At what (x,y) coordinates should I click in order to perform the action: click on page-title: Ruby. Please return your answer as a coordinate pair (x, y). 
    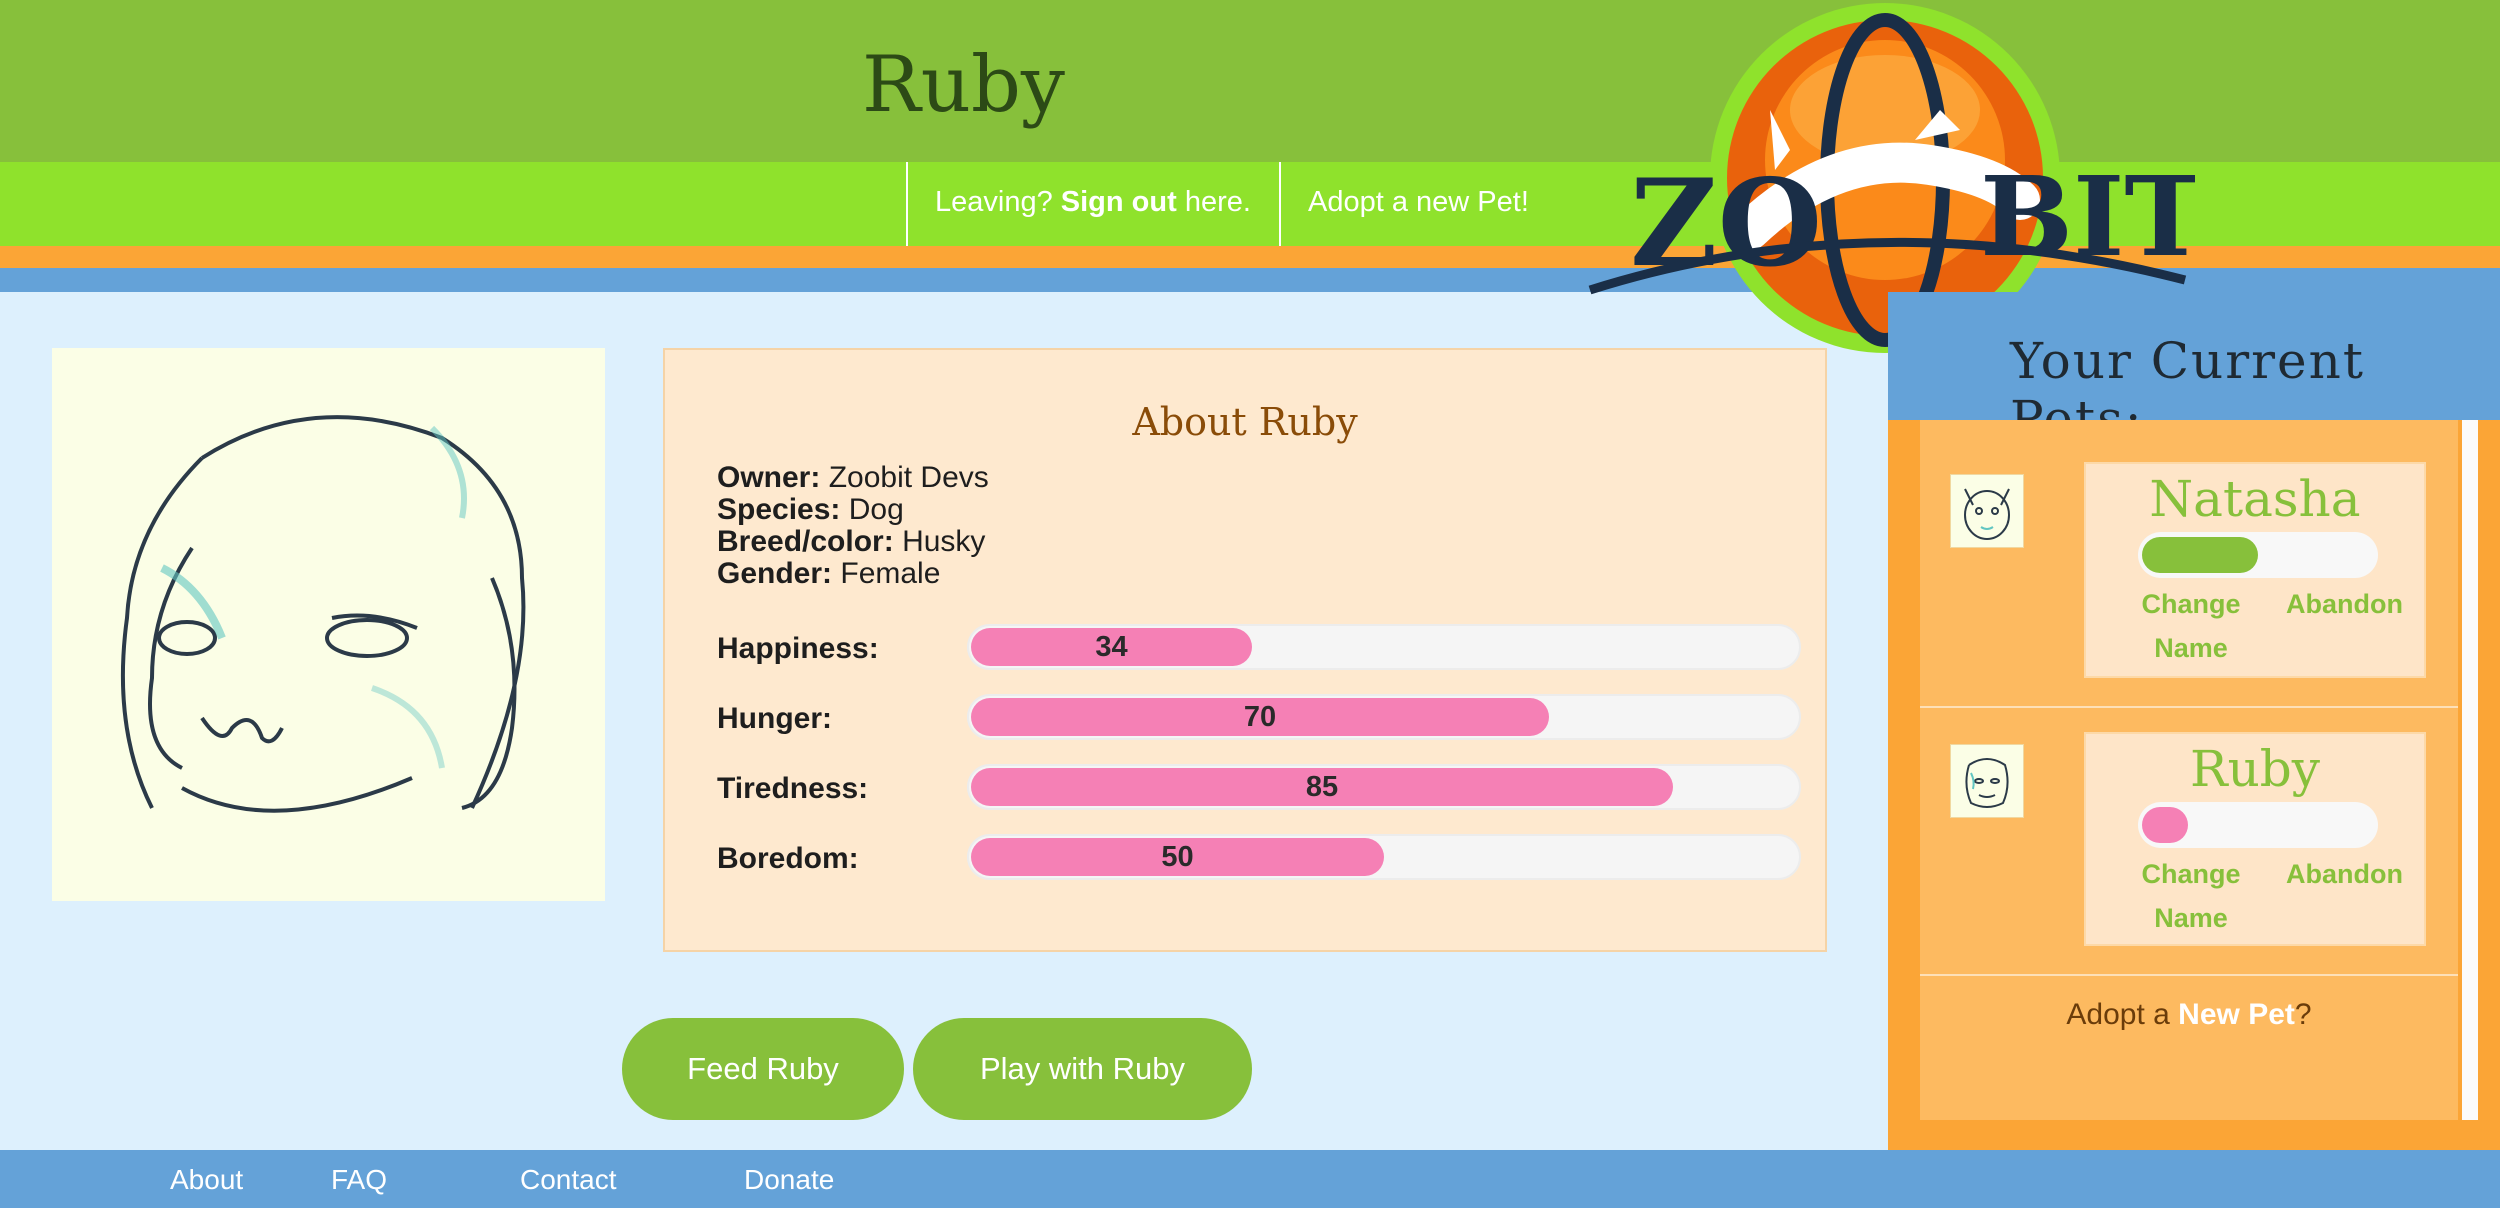
    Looking at the image, I should click on (963, 85).